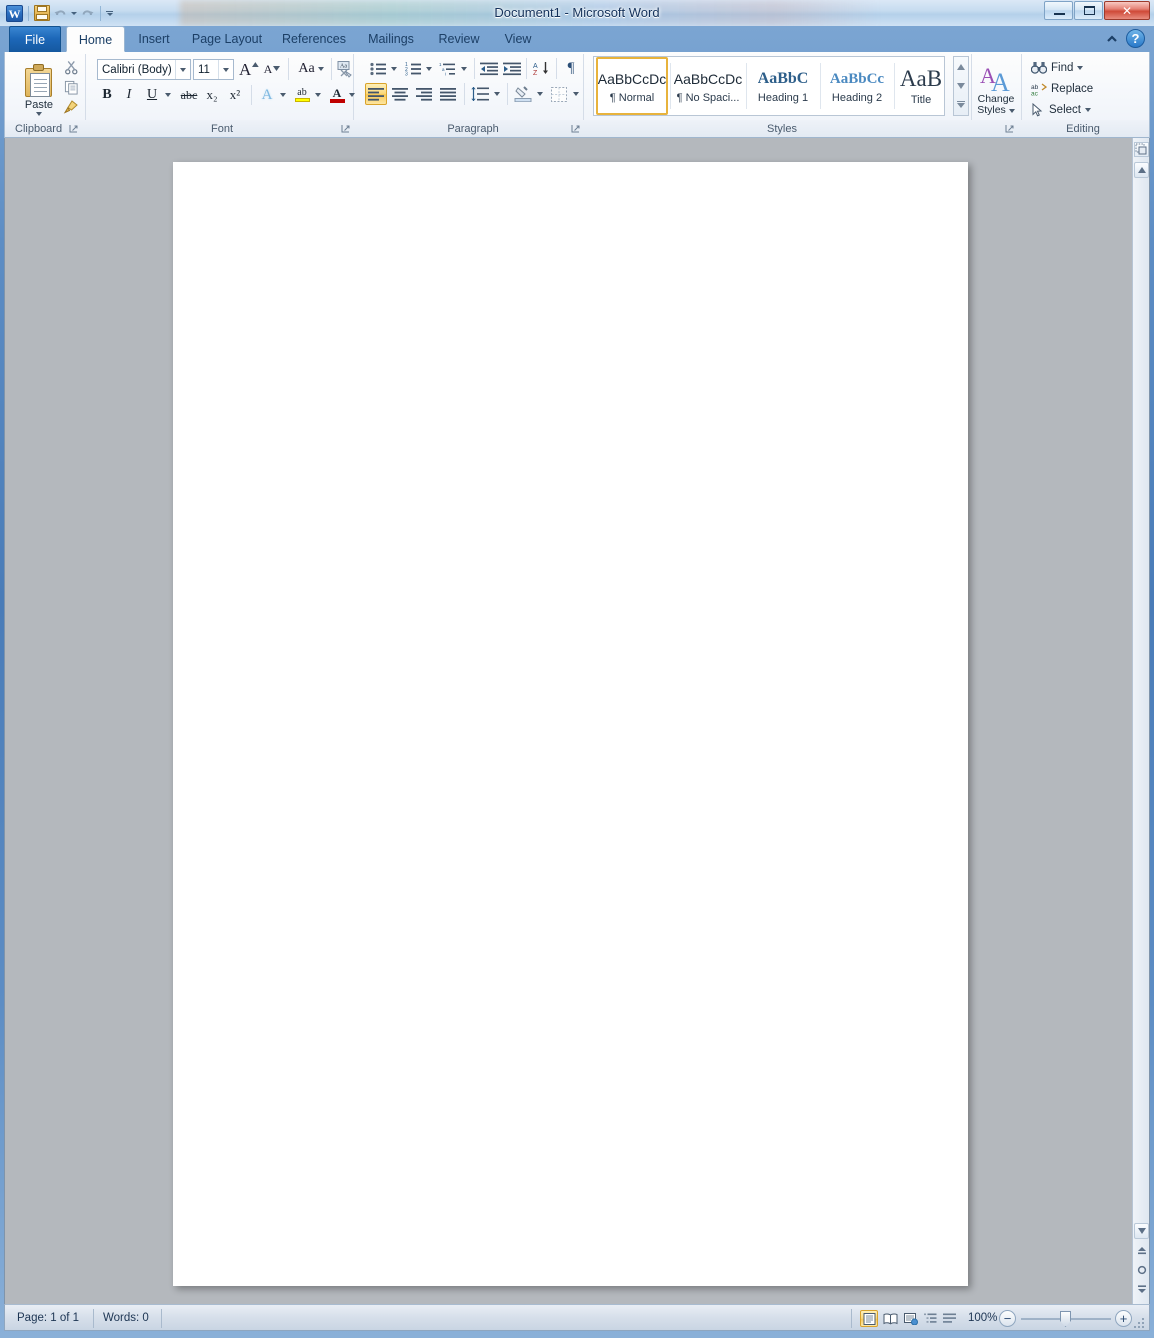 The image size is (1154, 1338). What do you see at coordinates (227, 39) in the screenshot?
I see `tab-page-layout: Page Layout` at bounding box center [227, 39].